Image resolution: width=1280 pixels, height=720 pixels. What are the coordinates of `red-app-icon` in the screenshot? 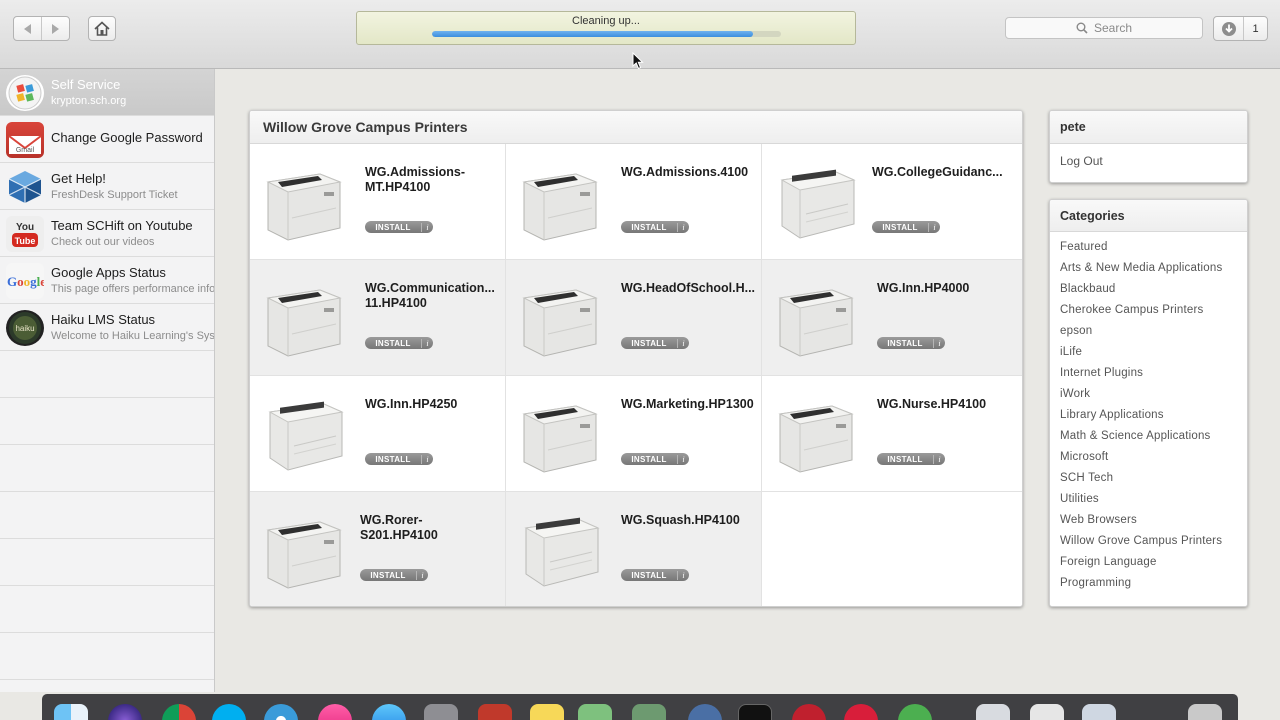 It's located at (809, 712).